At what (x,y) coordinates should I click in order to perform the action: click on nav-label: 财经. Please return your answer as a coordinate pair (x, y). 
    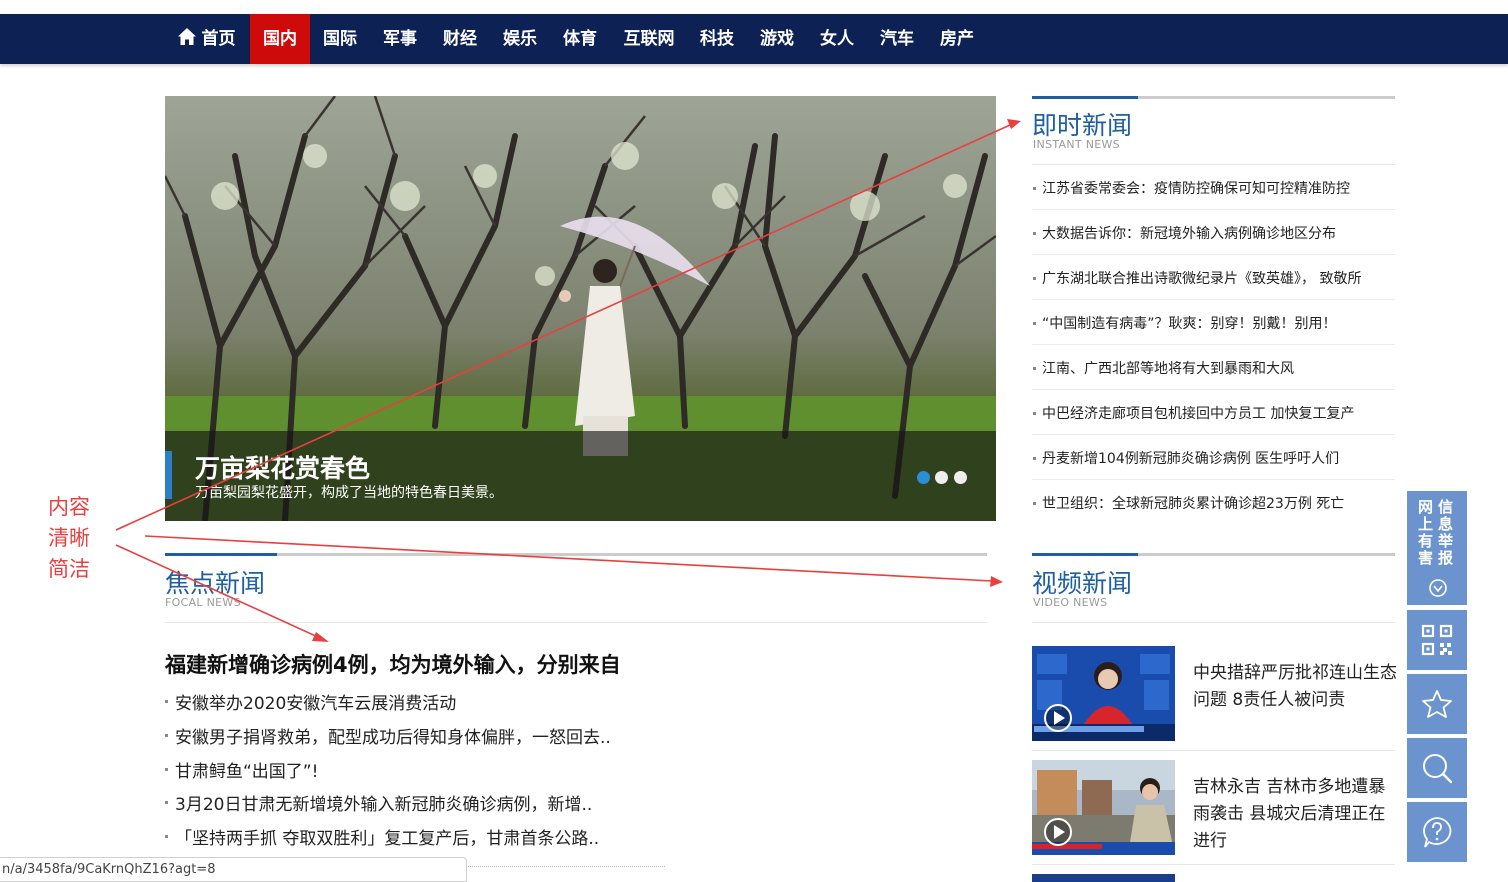
    Looking at the image, I should click on (460, 39).